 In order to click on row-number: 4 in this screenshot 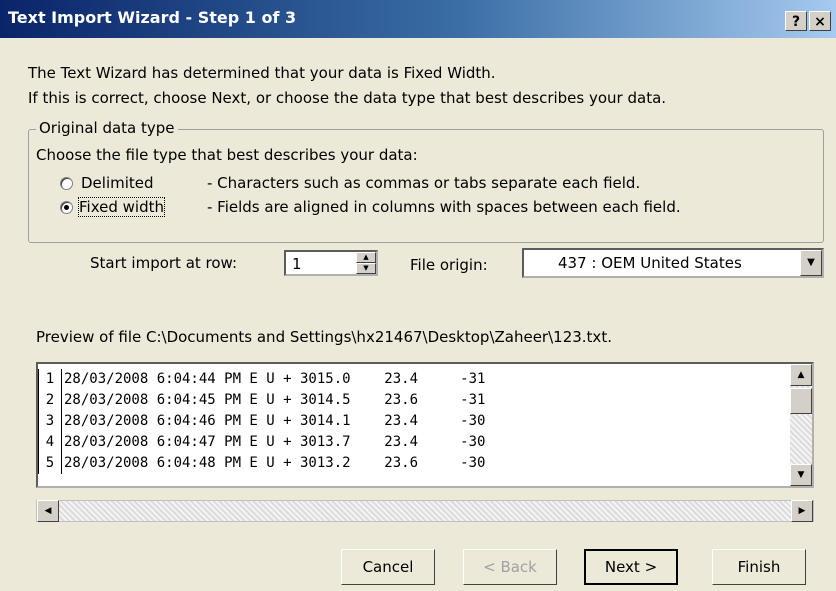, I will do `click(50, 442)`.